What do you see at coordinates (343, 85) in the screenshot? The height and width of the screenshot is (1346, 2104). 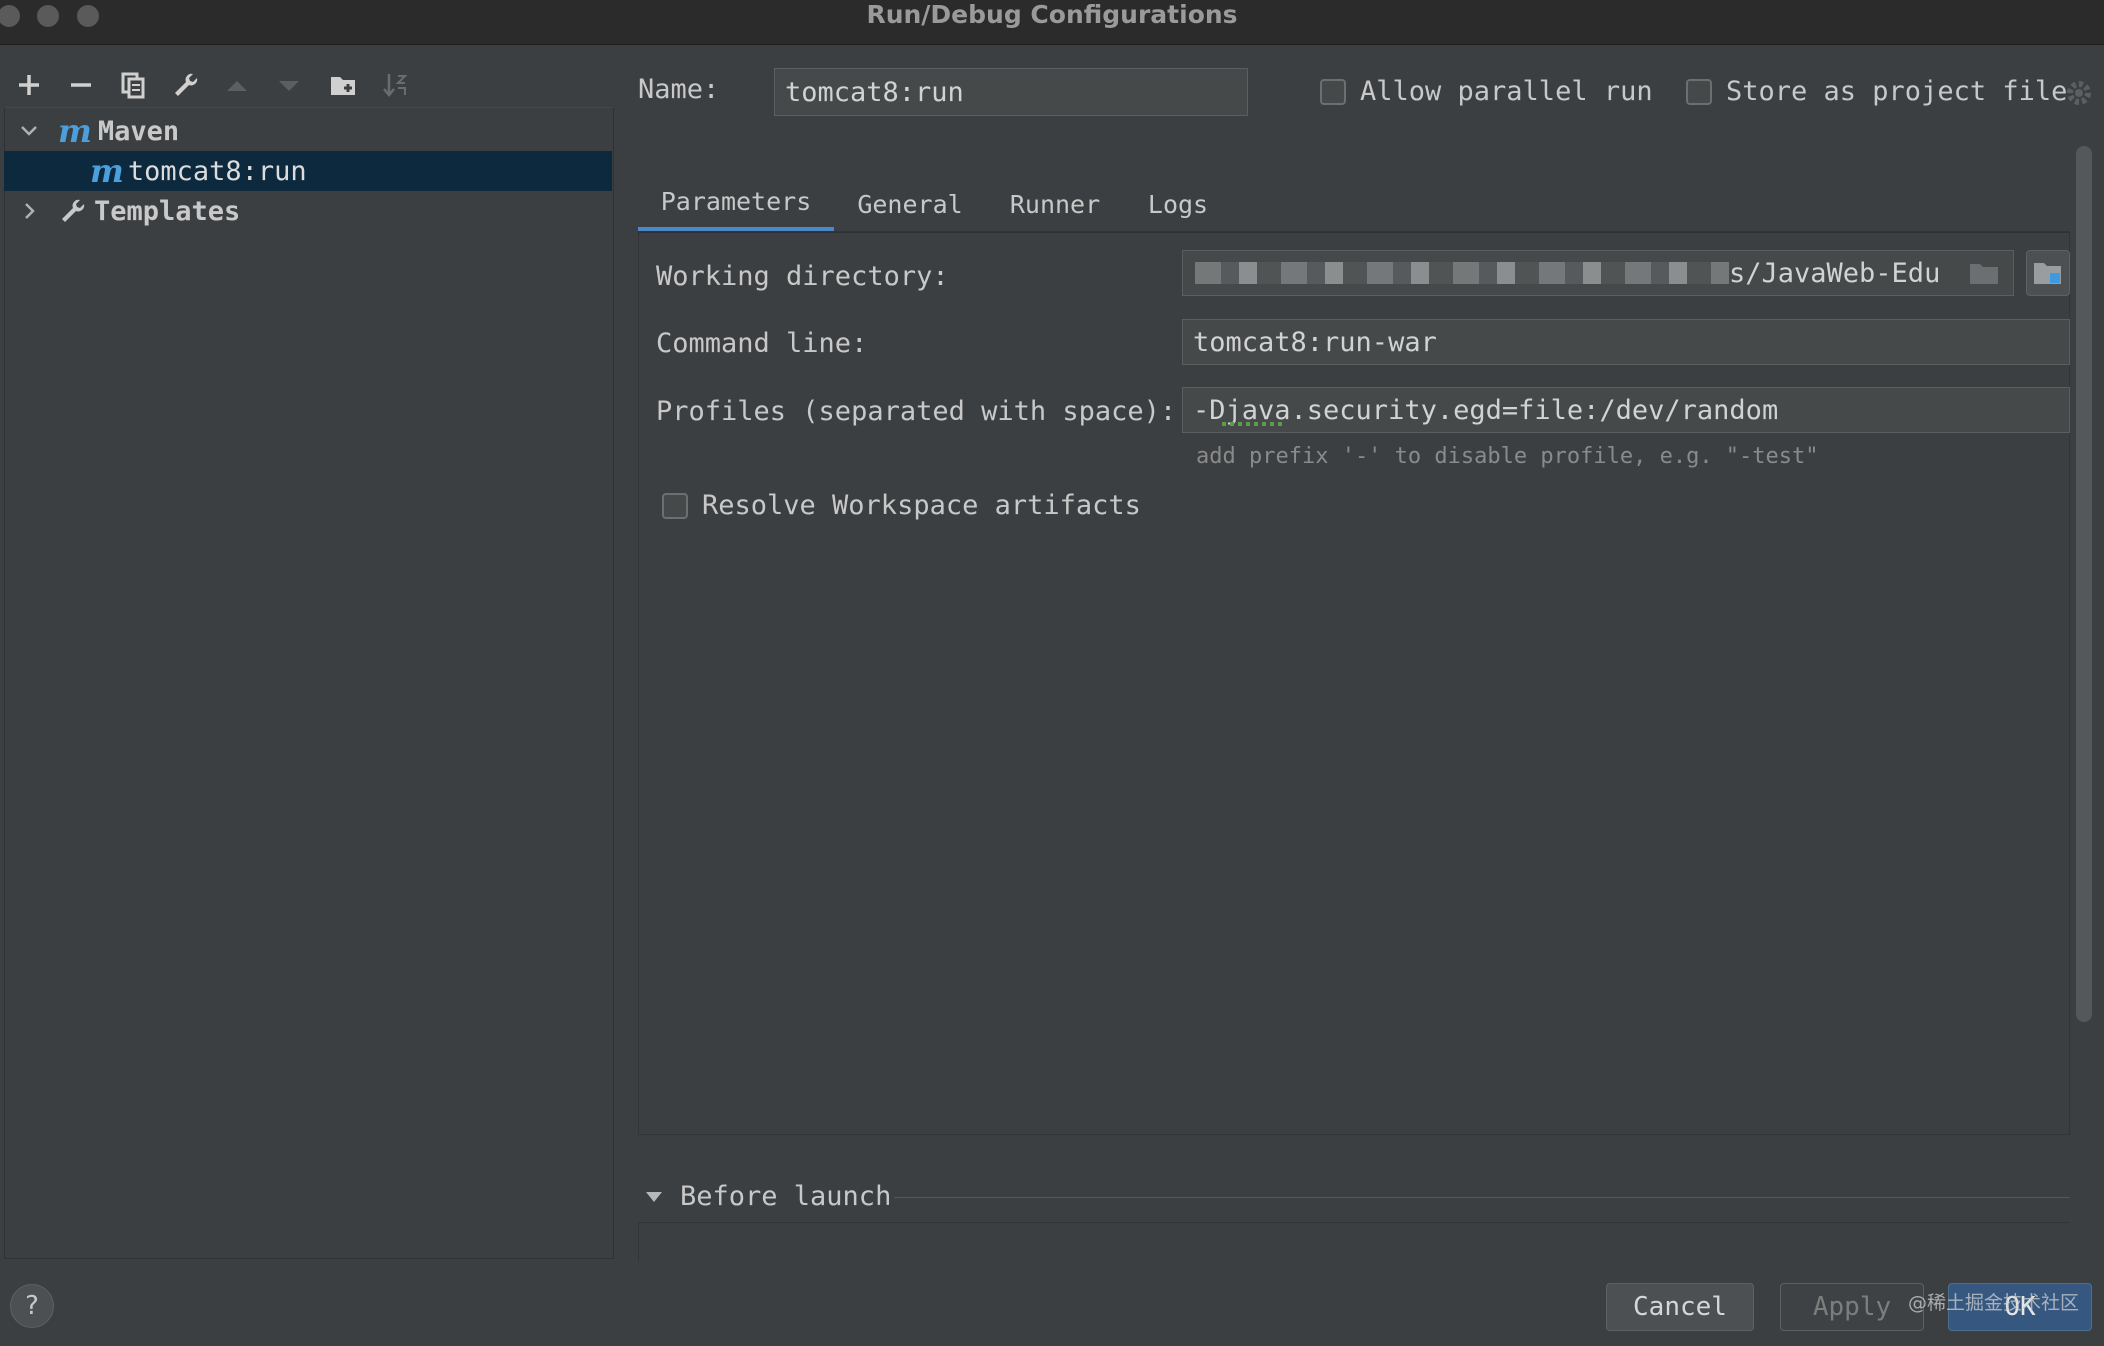 I see `new-folder-icon` at bounding box center [343, 85].